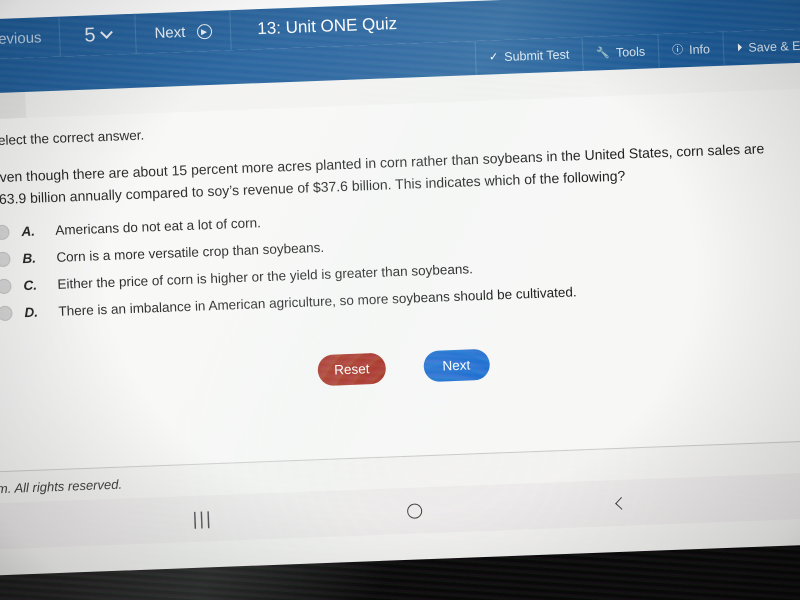  What do you see at coordinates (536, 55) in the screenshot?
I see `submit-test-label: Submit Test` at bounding box center [536, 55].